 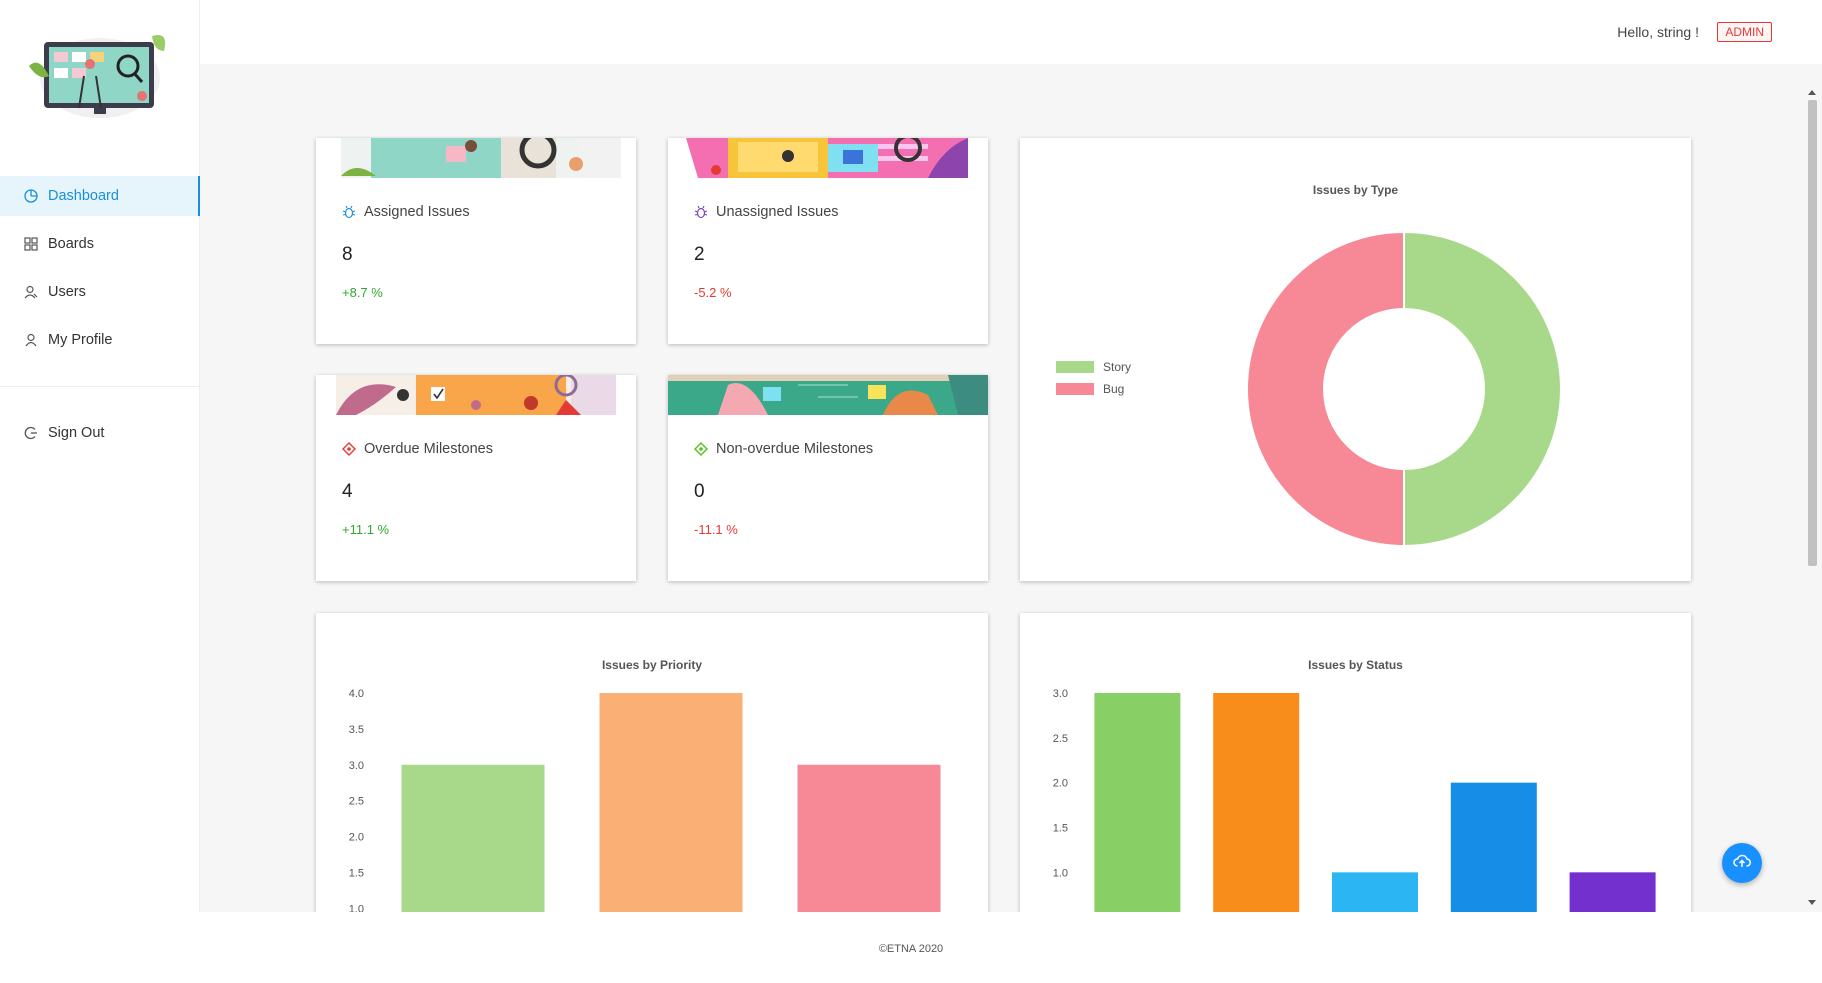 I want to click on grid-icon, so click(x=31, y=244).